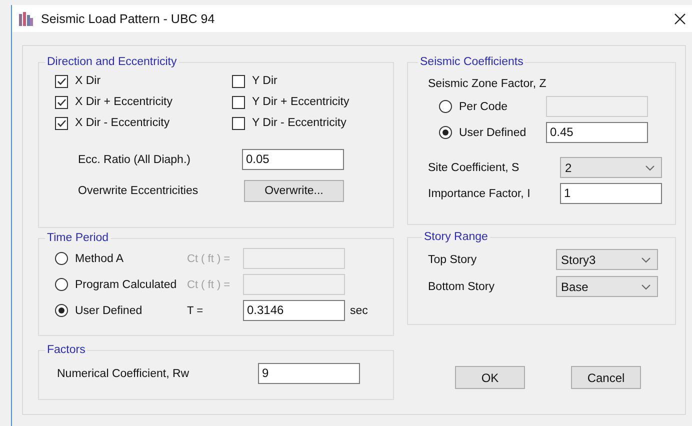 The image size is (692, 426). Describe the element at coordinates (126, 284) in the screenshot. I see `radio-label: Program Calculated` at that location.